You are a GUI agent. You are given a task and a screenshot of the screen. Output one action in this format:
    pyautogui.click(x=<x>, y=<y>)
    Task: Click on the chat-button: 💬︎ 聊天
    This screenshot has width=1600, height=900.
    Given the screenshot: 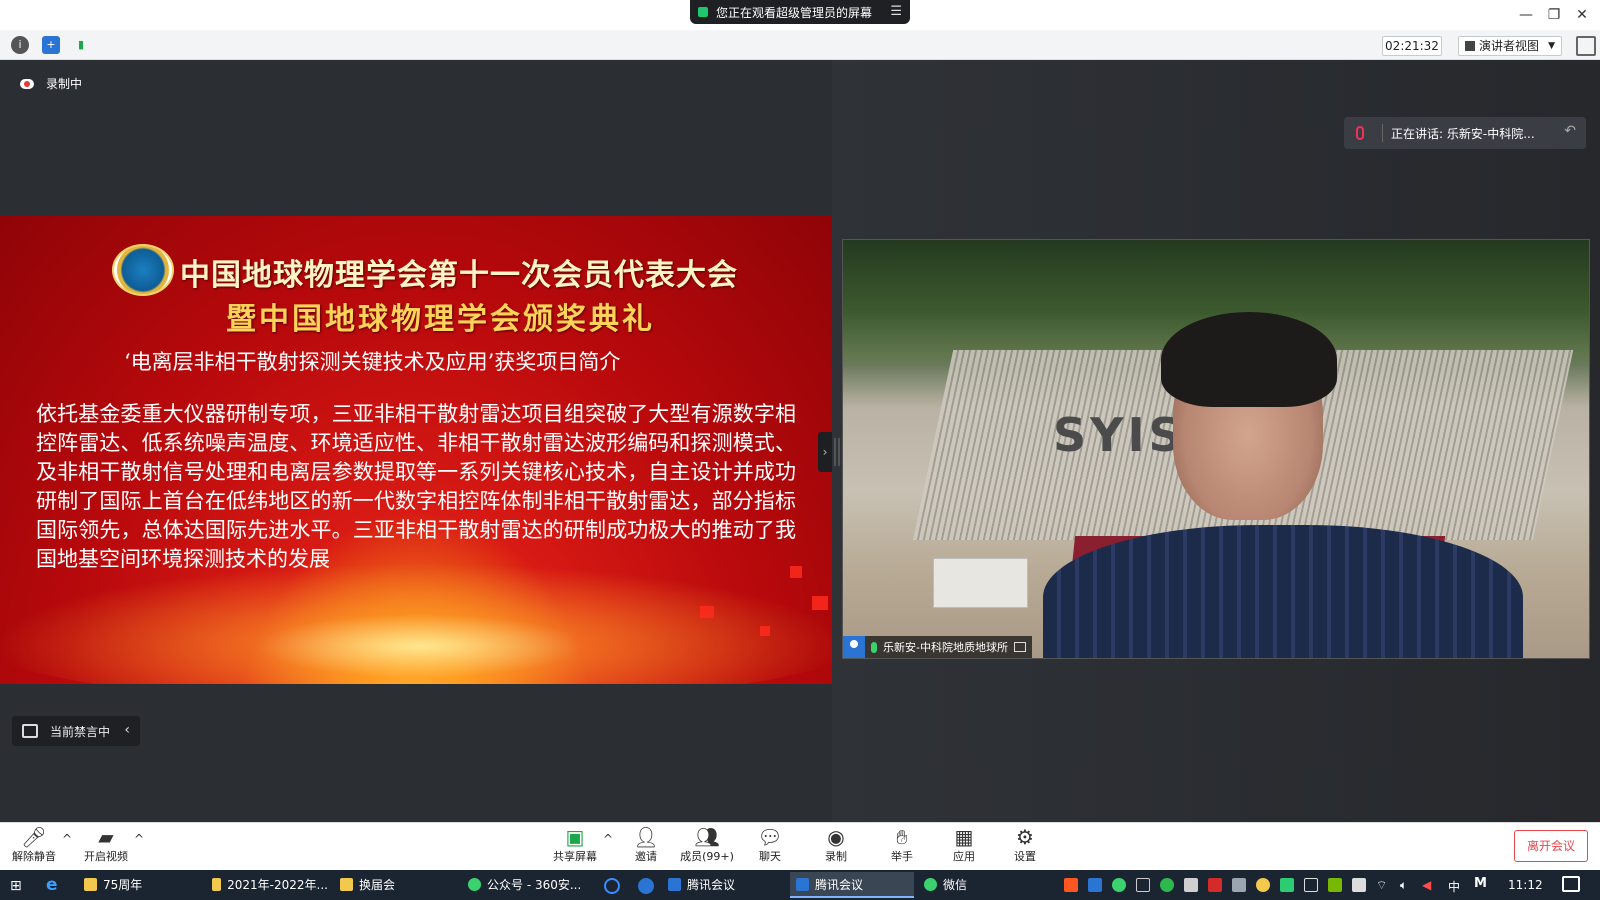 What is the action you would take?
    pyautogui.click(x=770, y=846)
    